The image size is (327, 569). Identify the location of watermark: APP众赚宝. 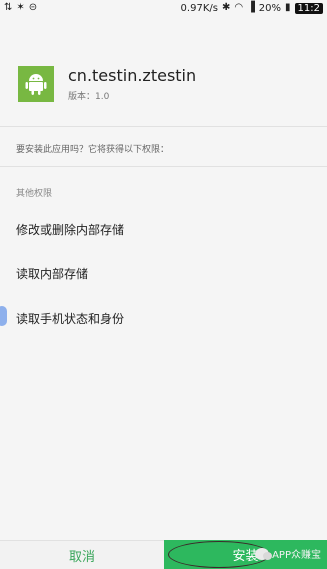
(288, 553).